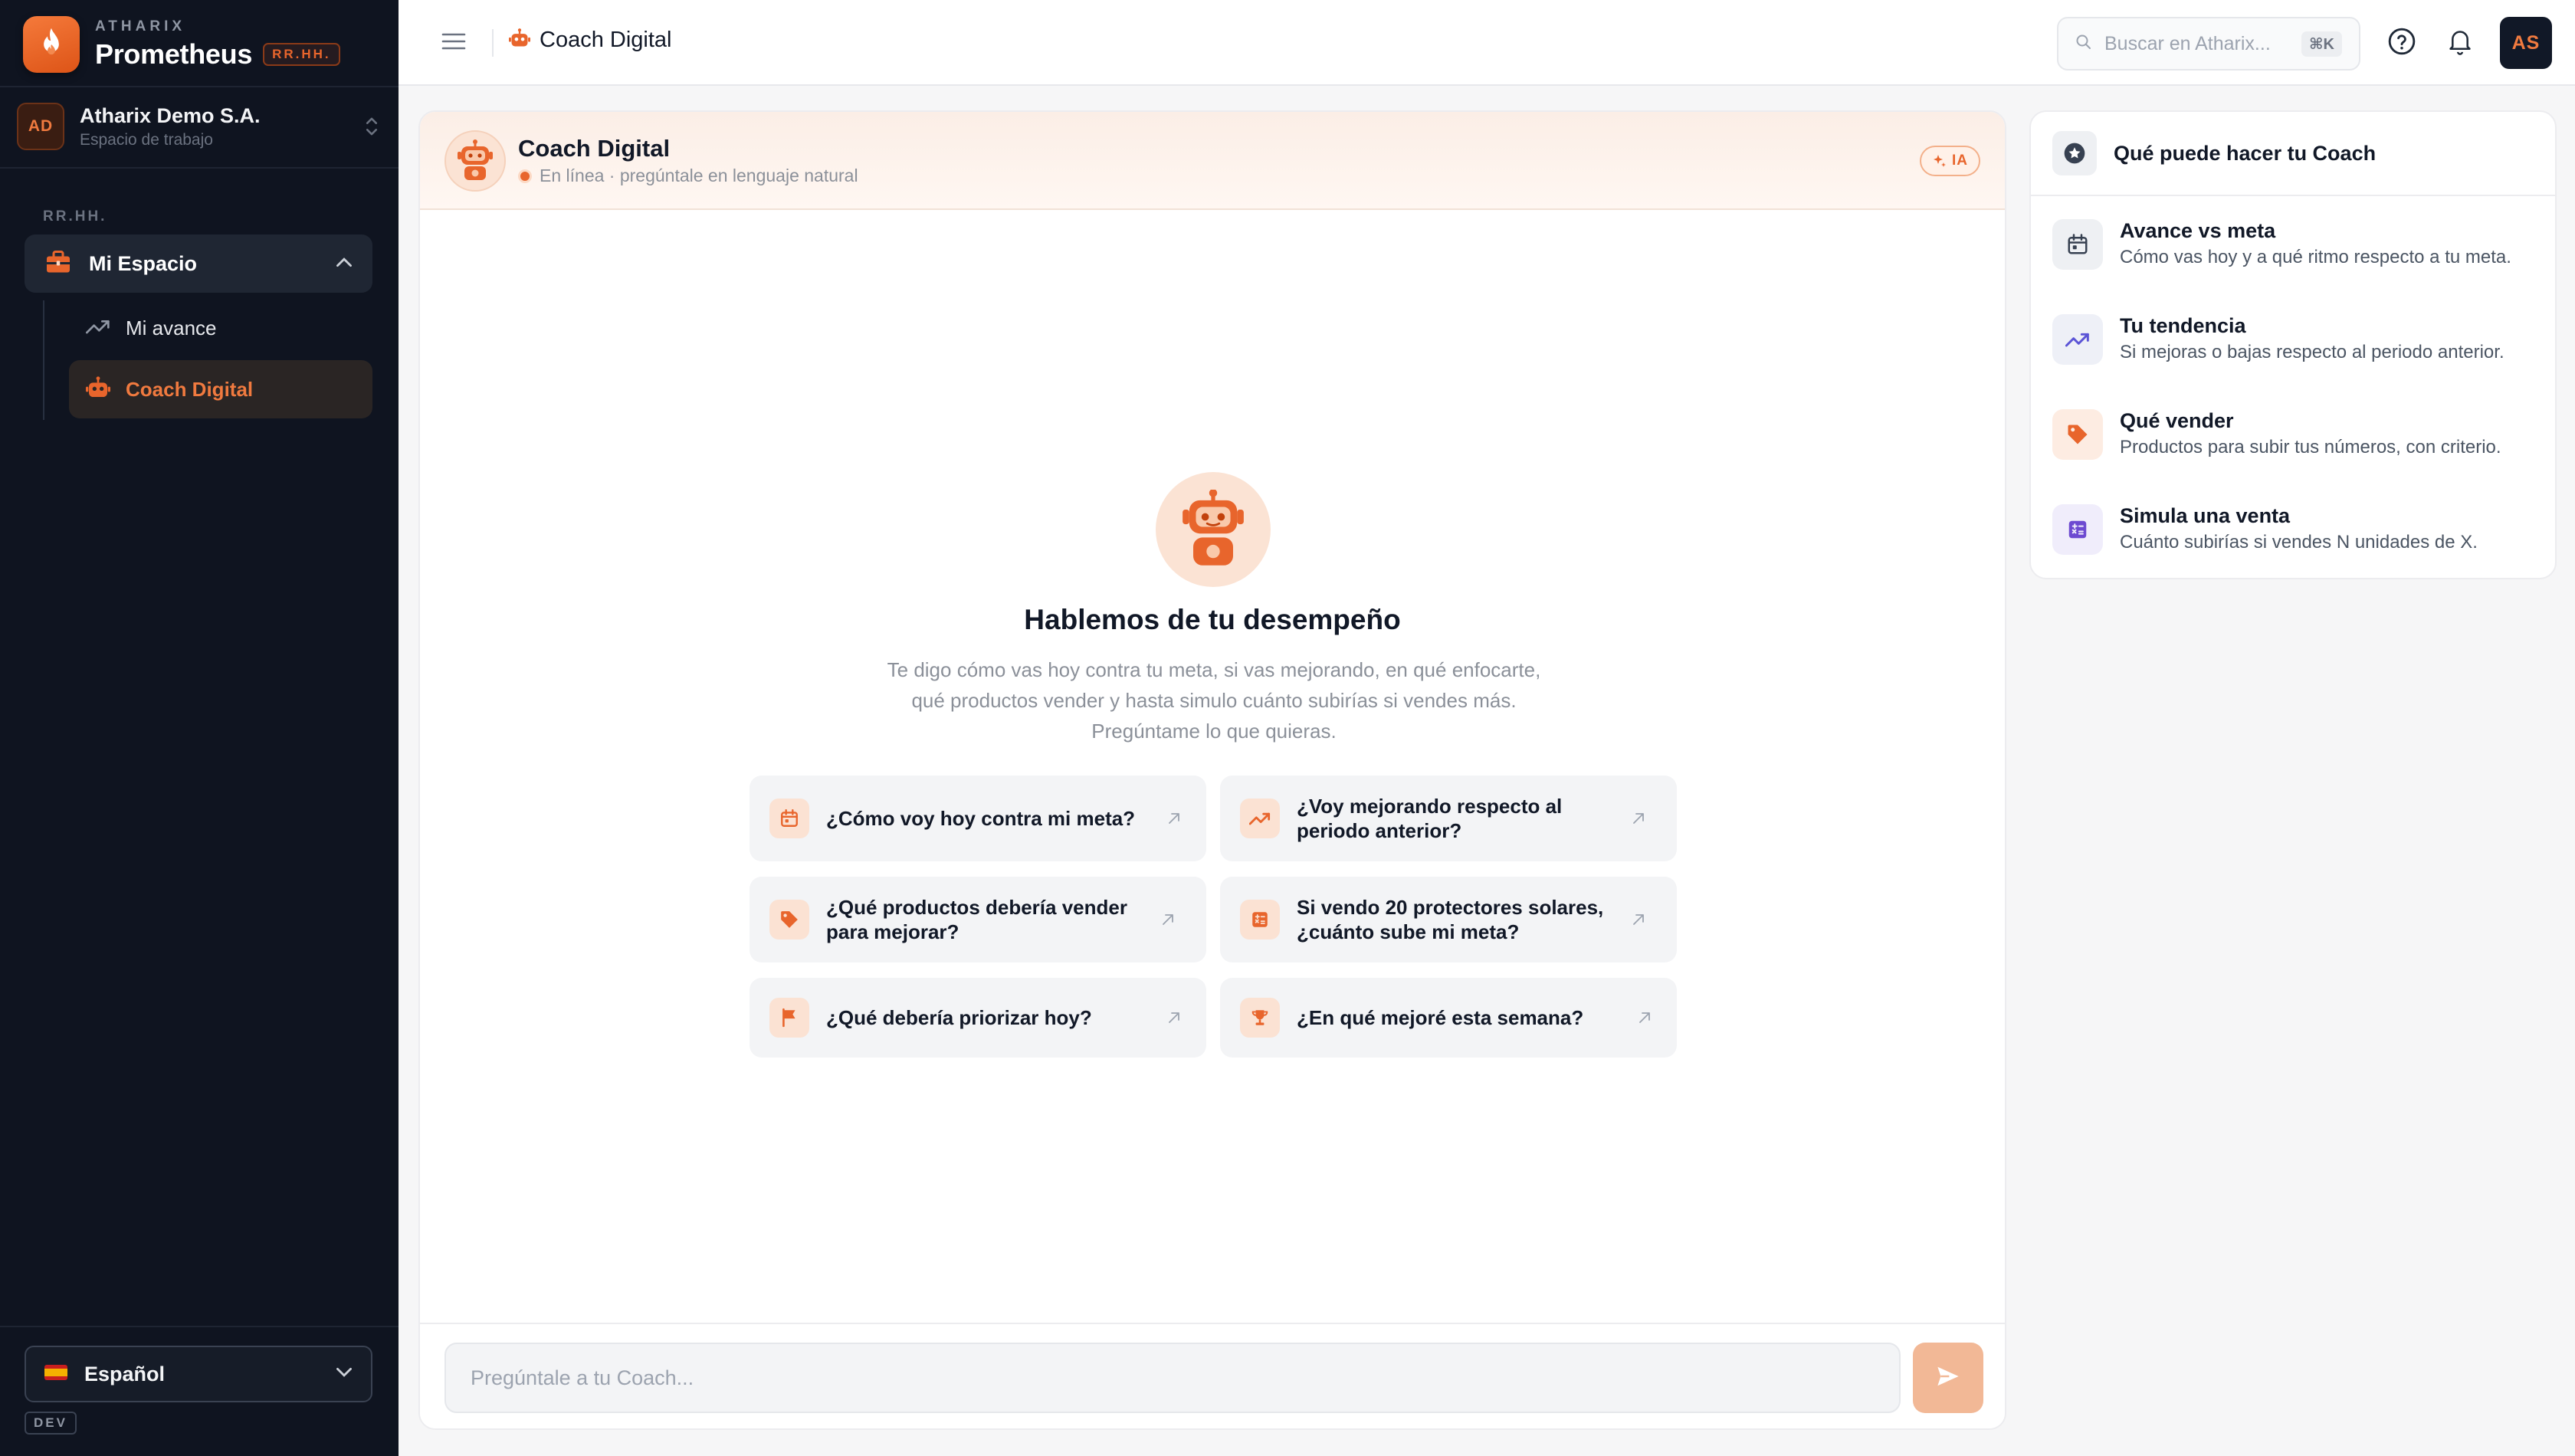 The image size is (2575, 1456). I want to click on notifications-button, so click(2460, 43).